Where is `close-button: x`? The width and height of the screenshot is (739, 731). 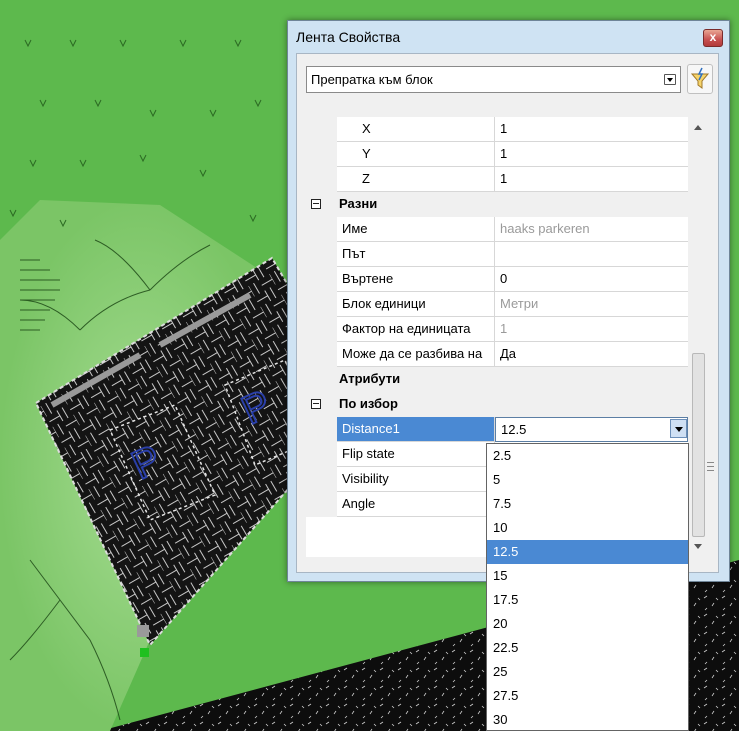
close-button: x is located at coordinates (713, 38).